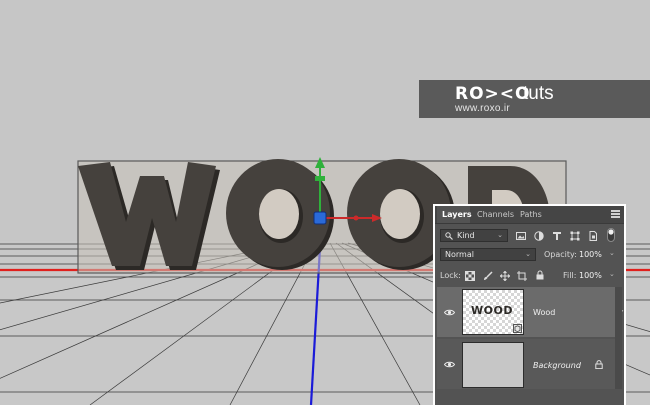 The image size is (650, 405). What do you see at coordinates (599, 364) in the screenshot?
I see `lock-icon` at bounding box center [599, 364].